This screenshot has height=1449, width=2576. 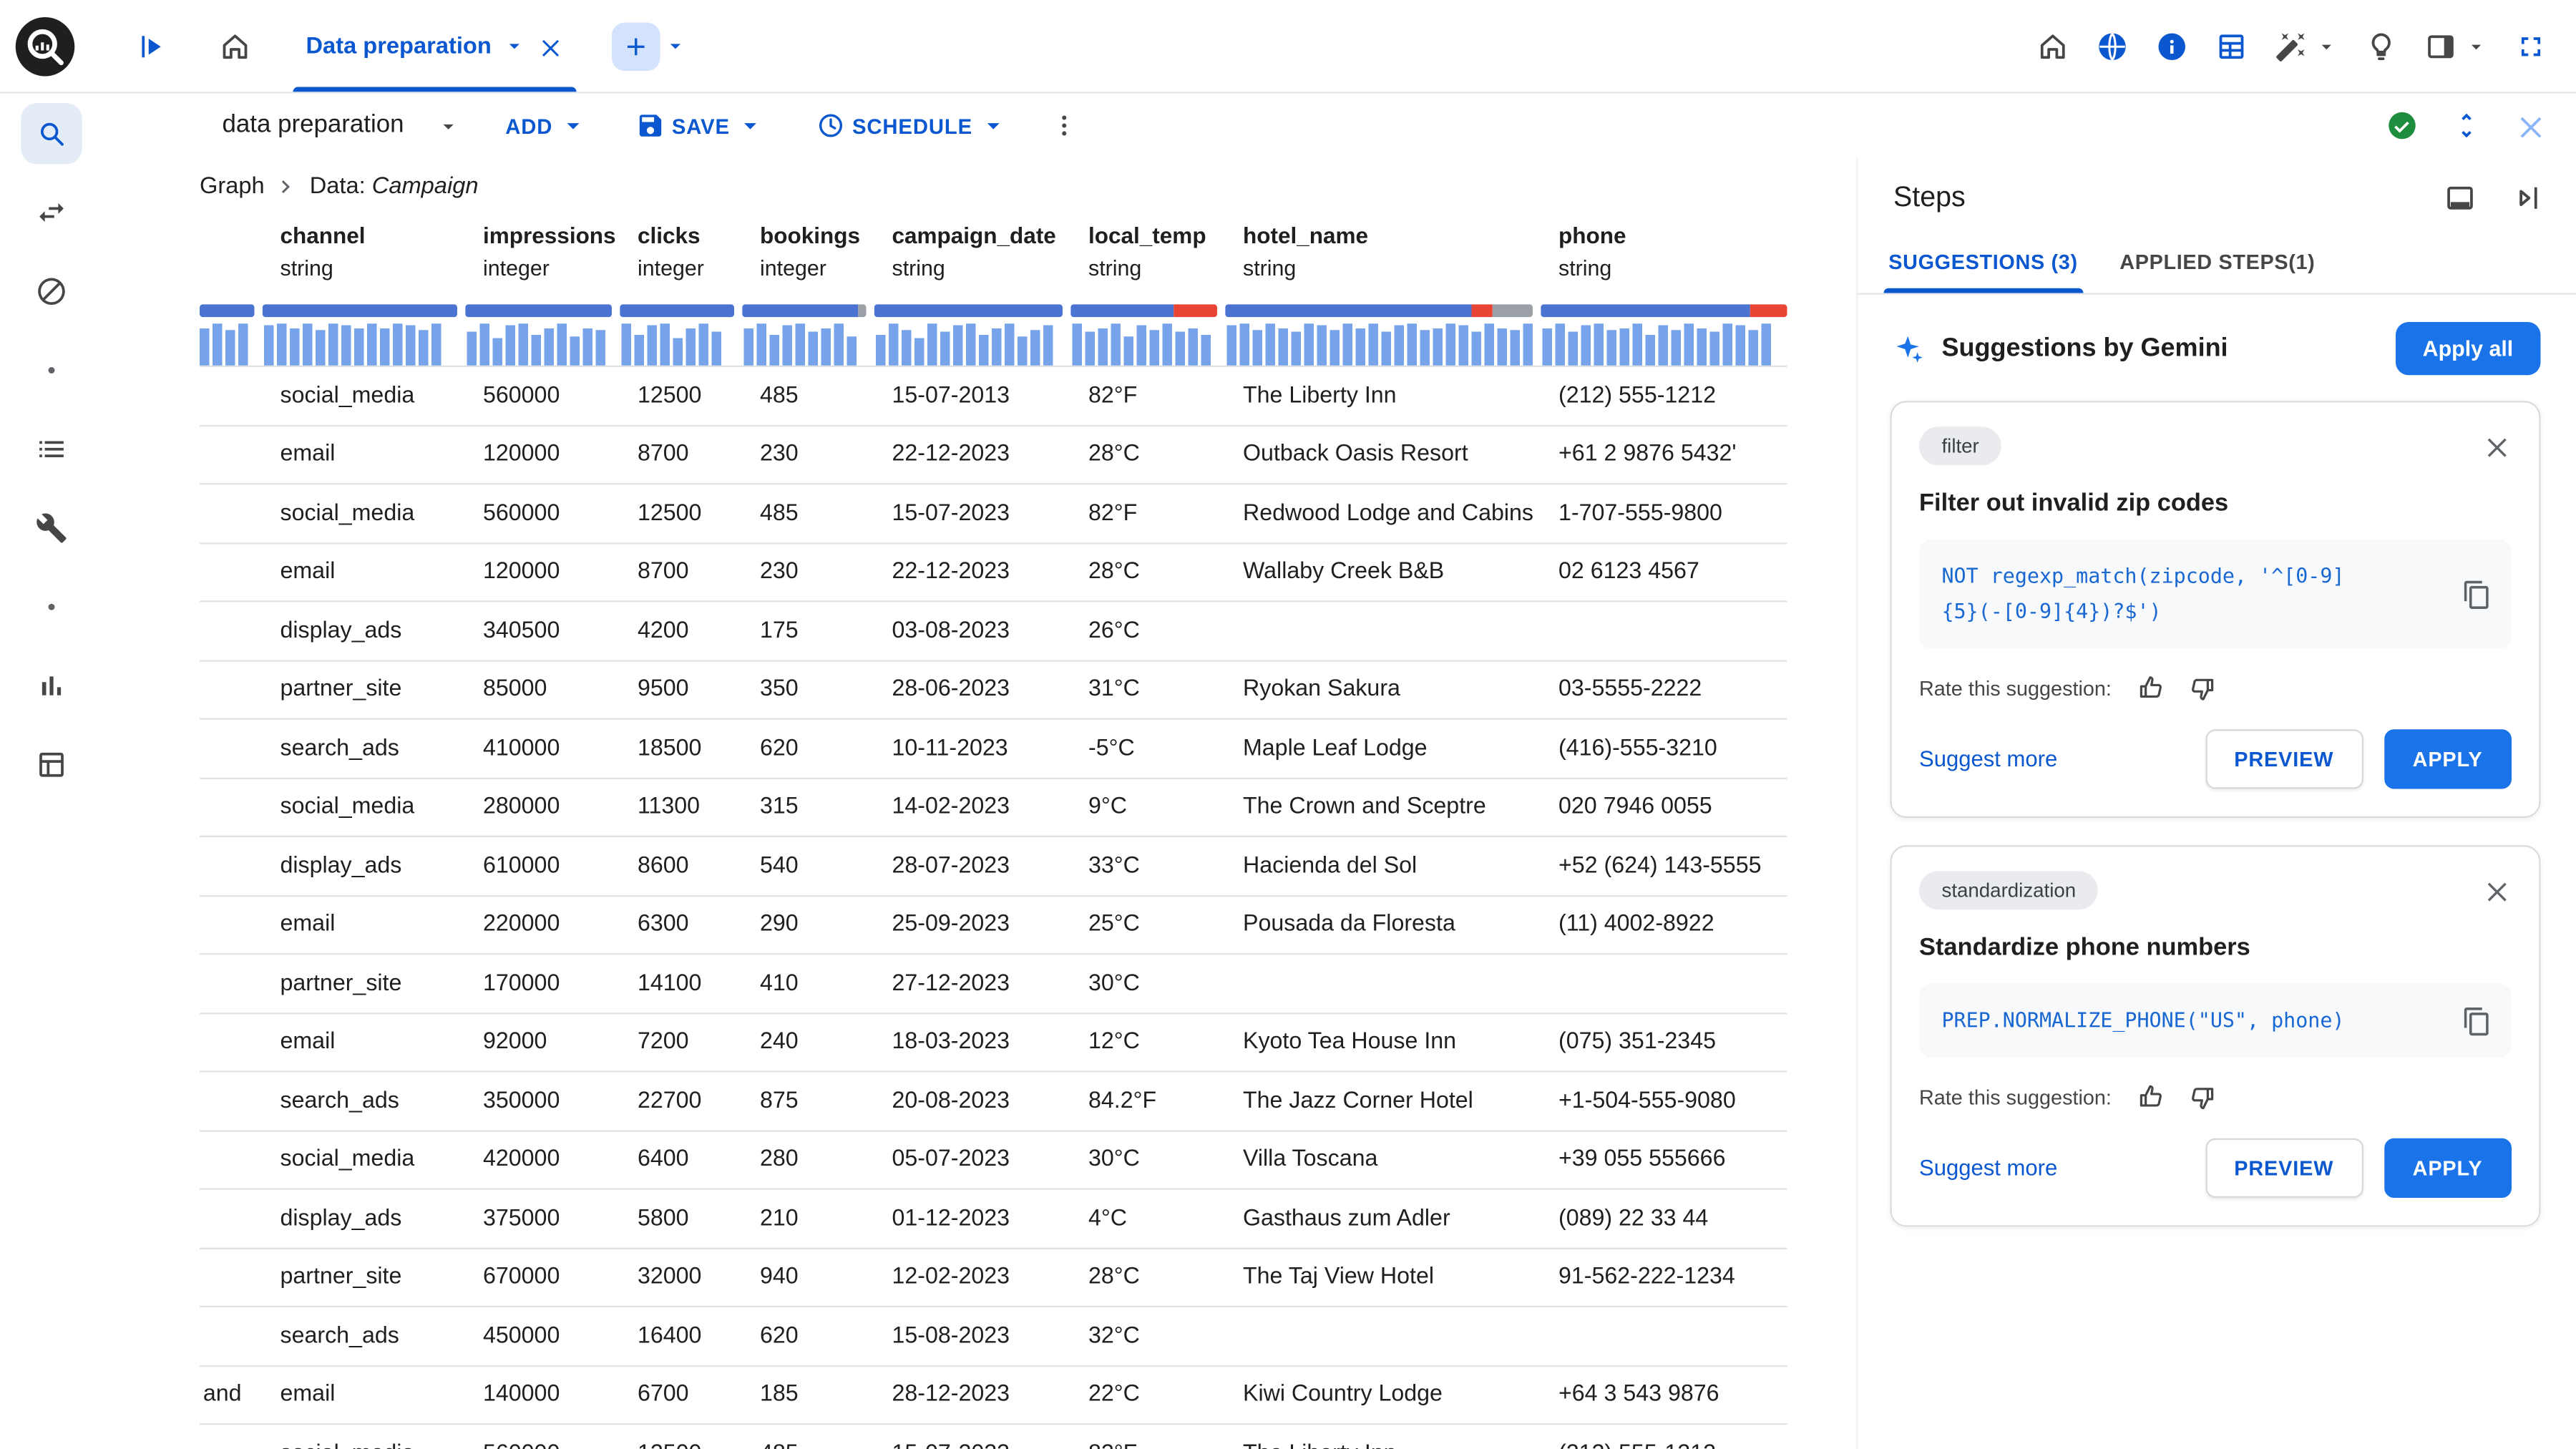 What do you see at coordinates (681, 865) in the screenshot?
I see `cell-clicks: 8600` at bounding box center [681, 865].